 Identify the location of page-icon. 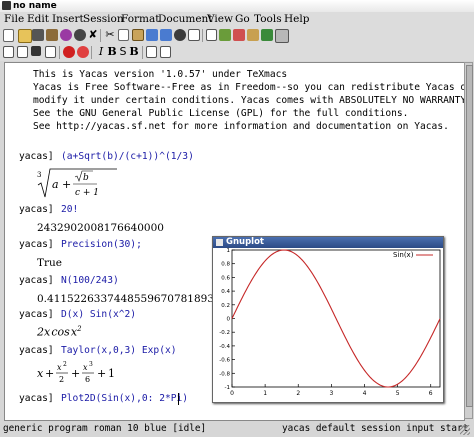
(211, 35).